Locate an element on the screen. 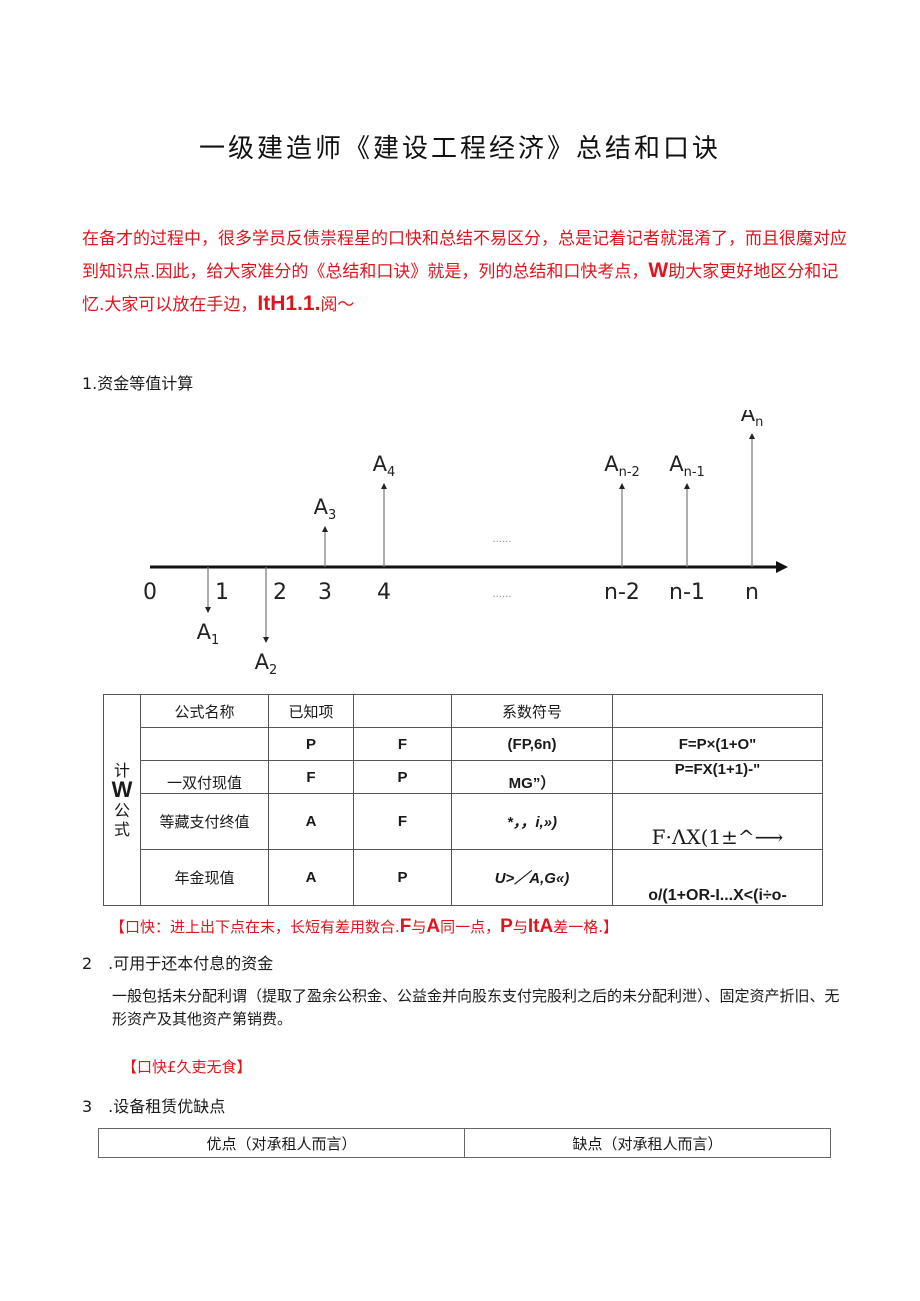 The width and height of the screenshot is (920, 1301). table-row: 年金现值 A P U>／A,G«) o/(1+OR-I...X<(i÷o- is located at coordinates (463, 877).